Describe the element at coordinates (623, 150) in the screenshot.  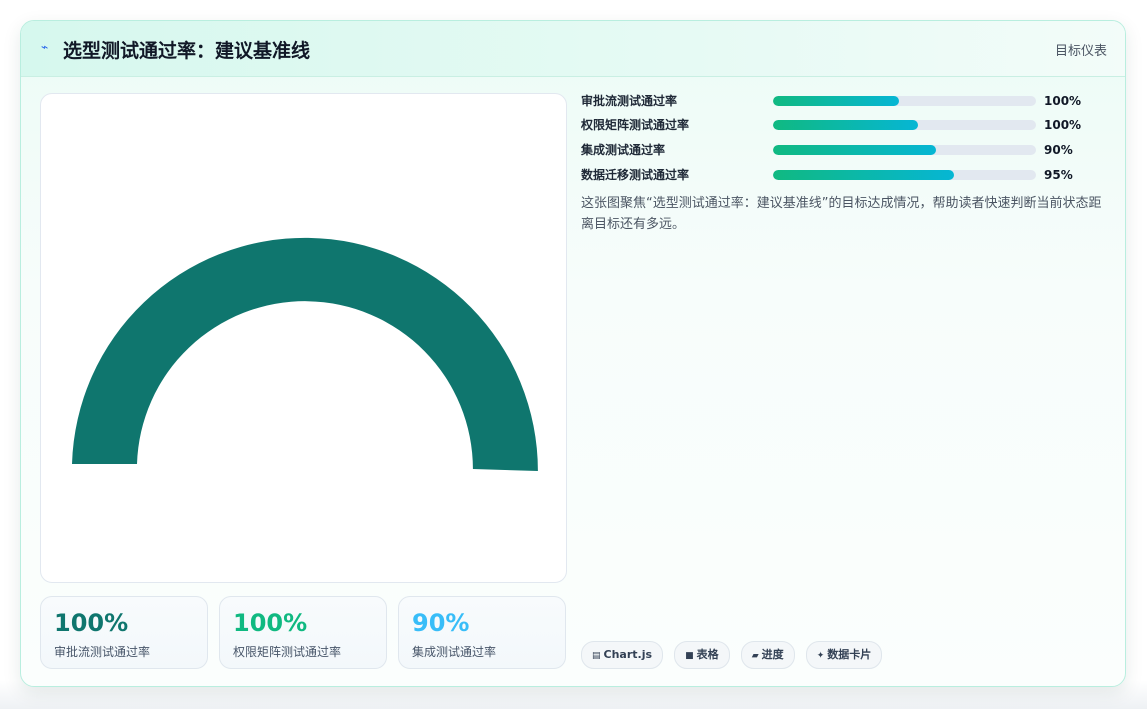
I see `progress-label: 集成测试通过率` at that location.